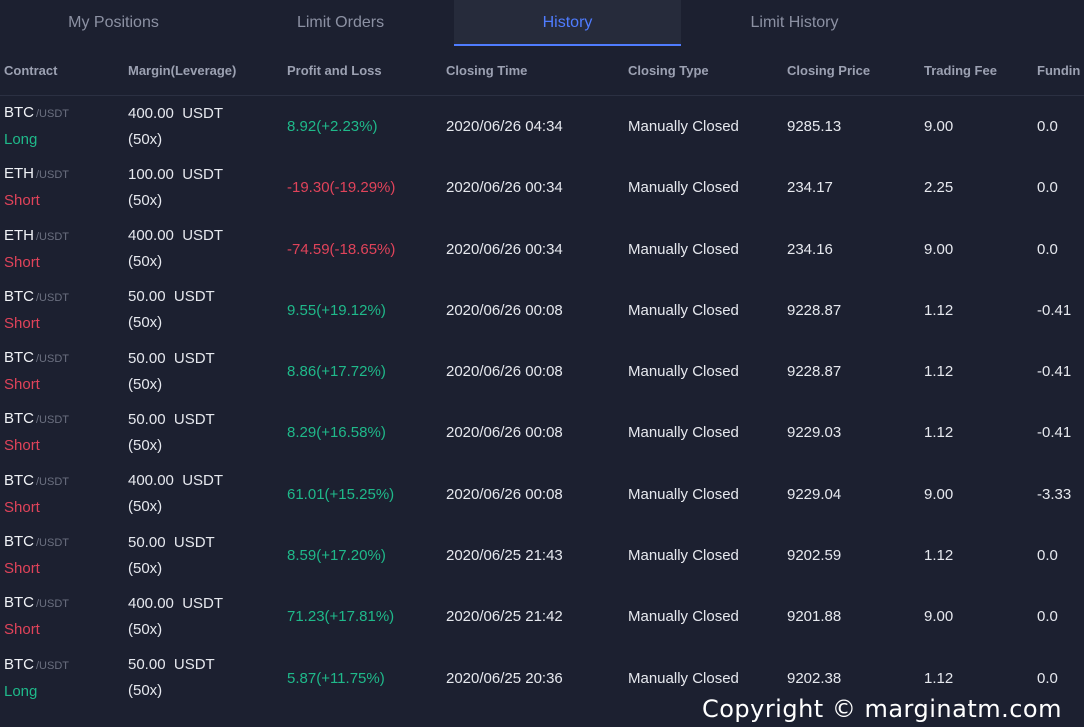 This screenshot has height=727, width=1084. I want to click on profit-and-loss: 5.87(+11.75%), so click(336, 678).